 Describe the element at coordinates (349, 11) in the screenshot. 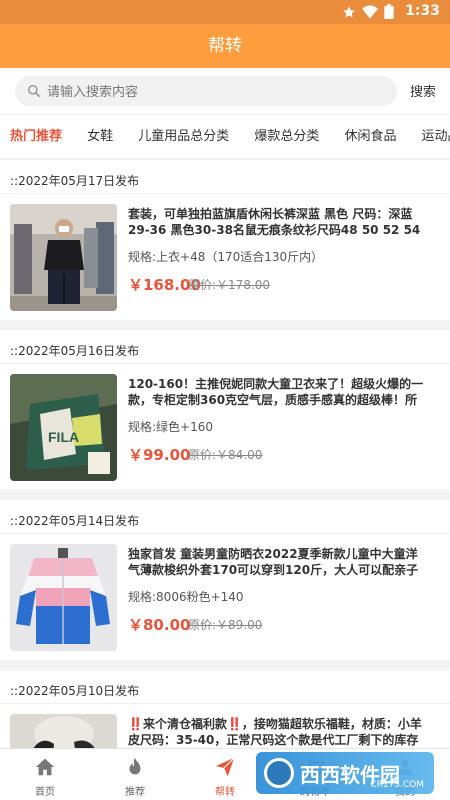

I see `star-icon` at that location.